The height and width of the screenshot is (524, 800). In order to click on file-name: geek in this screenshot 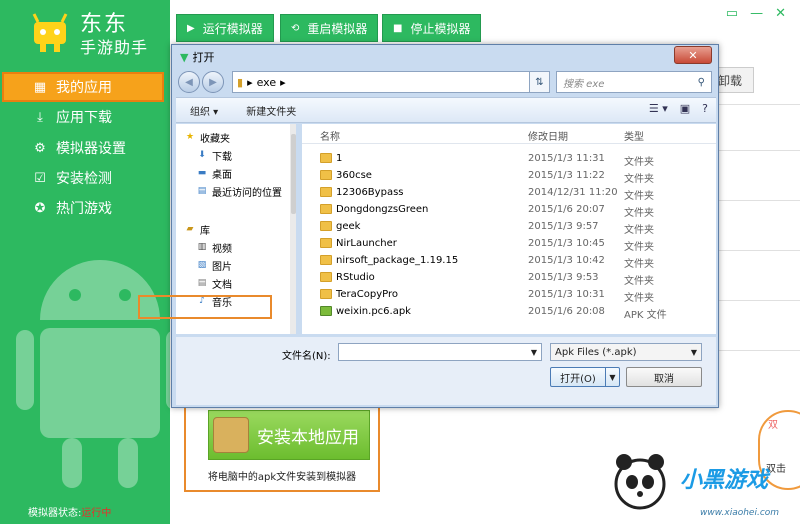, I will do `click(348, 226)`.